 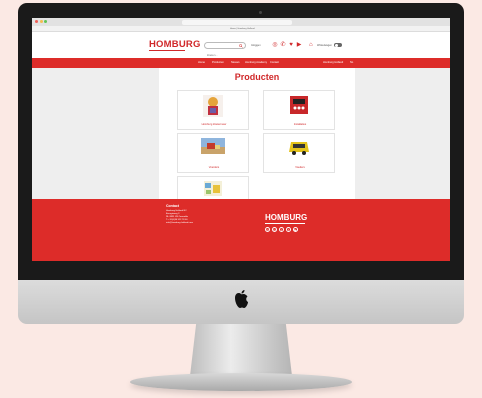 I want to click on imac-stand-base, so click(x=241, y=382).